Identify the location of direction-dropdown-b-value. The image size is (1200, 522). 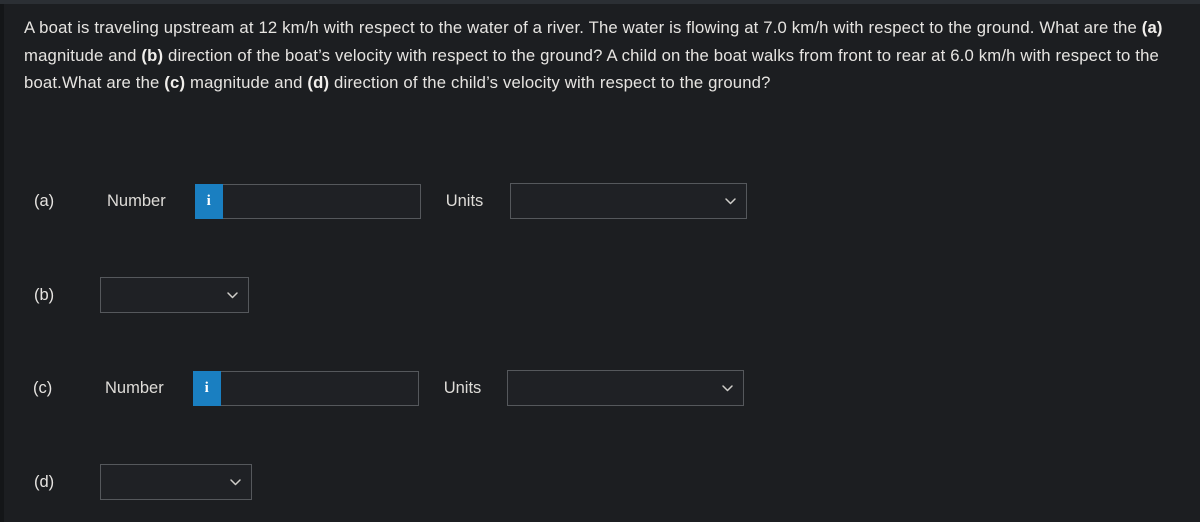
(165, 295).